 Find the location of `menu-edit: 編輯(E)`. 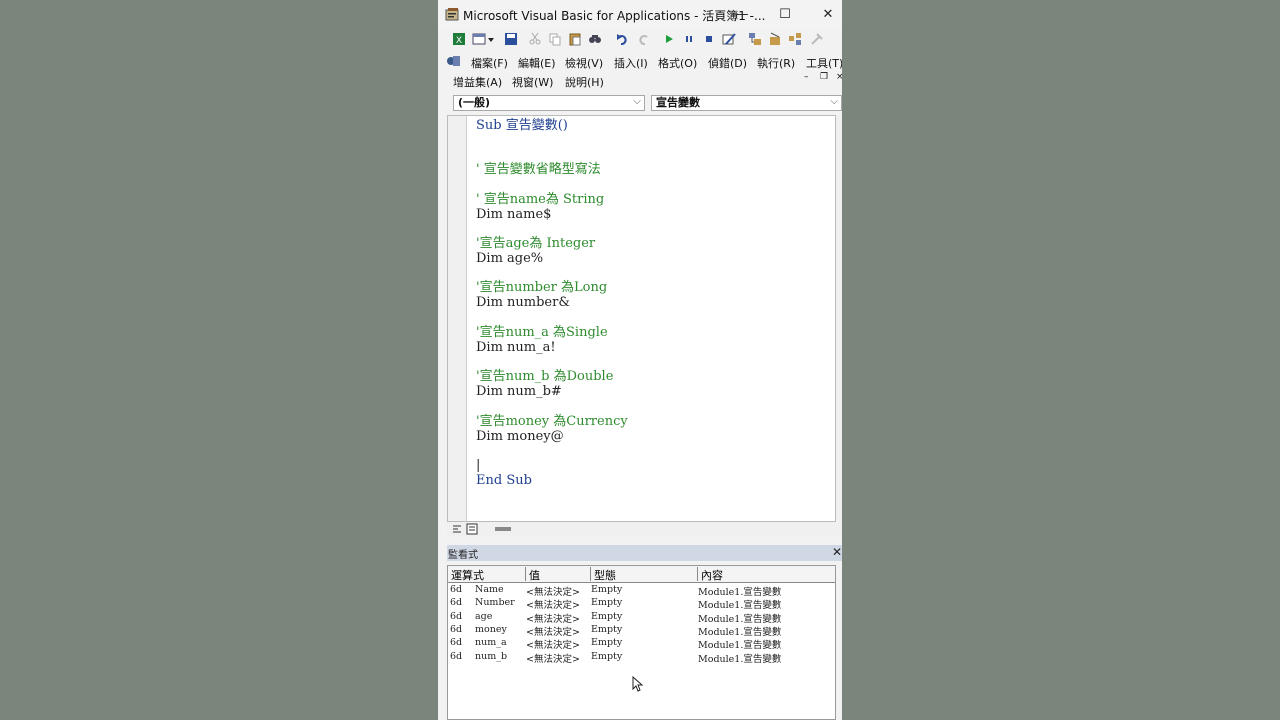

menu-edit: 編輯(E) is located at coordinates (537, 63).